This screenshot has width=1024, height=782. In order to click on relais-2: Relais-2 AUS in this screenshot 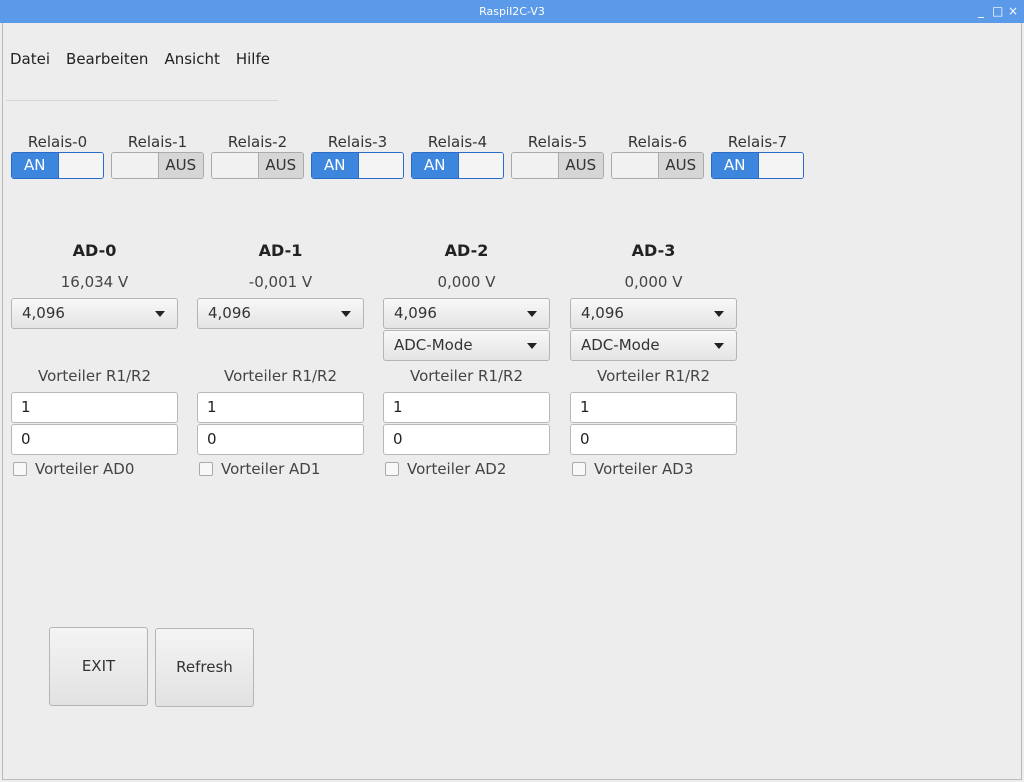, I will do `click(257, 156)`.